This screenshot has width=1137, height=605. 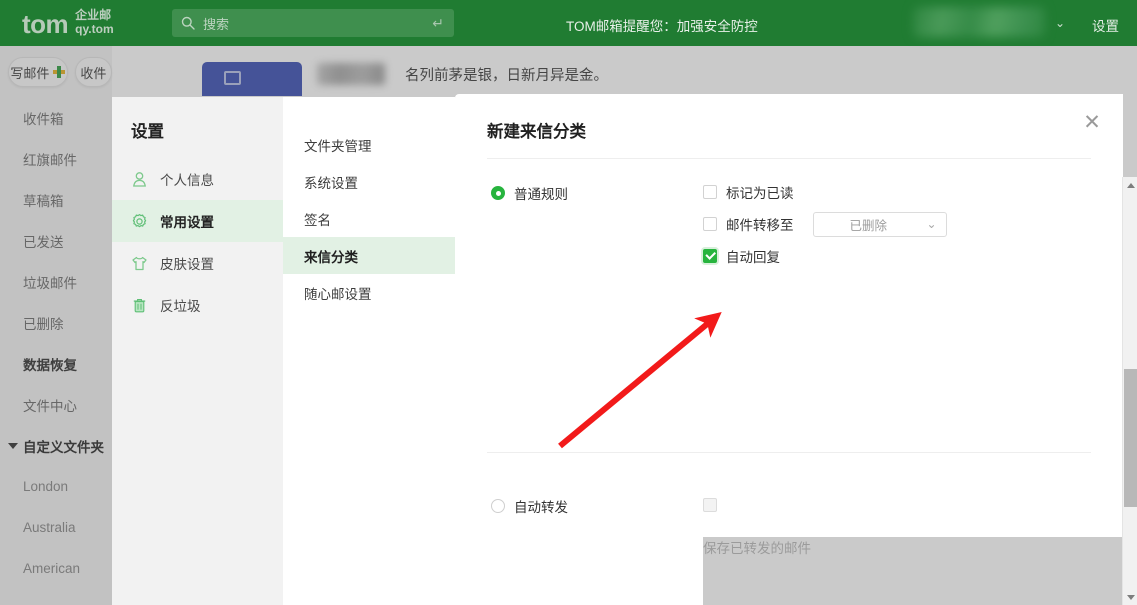 What do you see at coordinates (45, 23) in the screenshot?
I see `logo-text: tom` at bounding box center [45, 23].